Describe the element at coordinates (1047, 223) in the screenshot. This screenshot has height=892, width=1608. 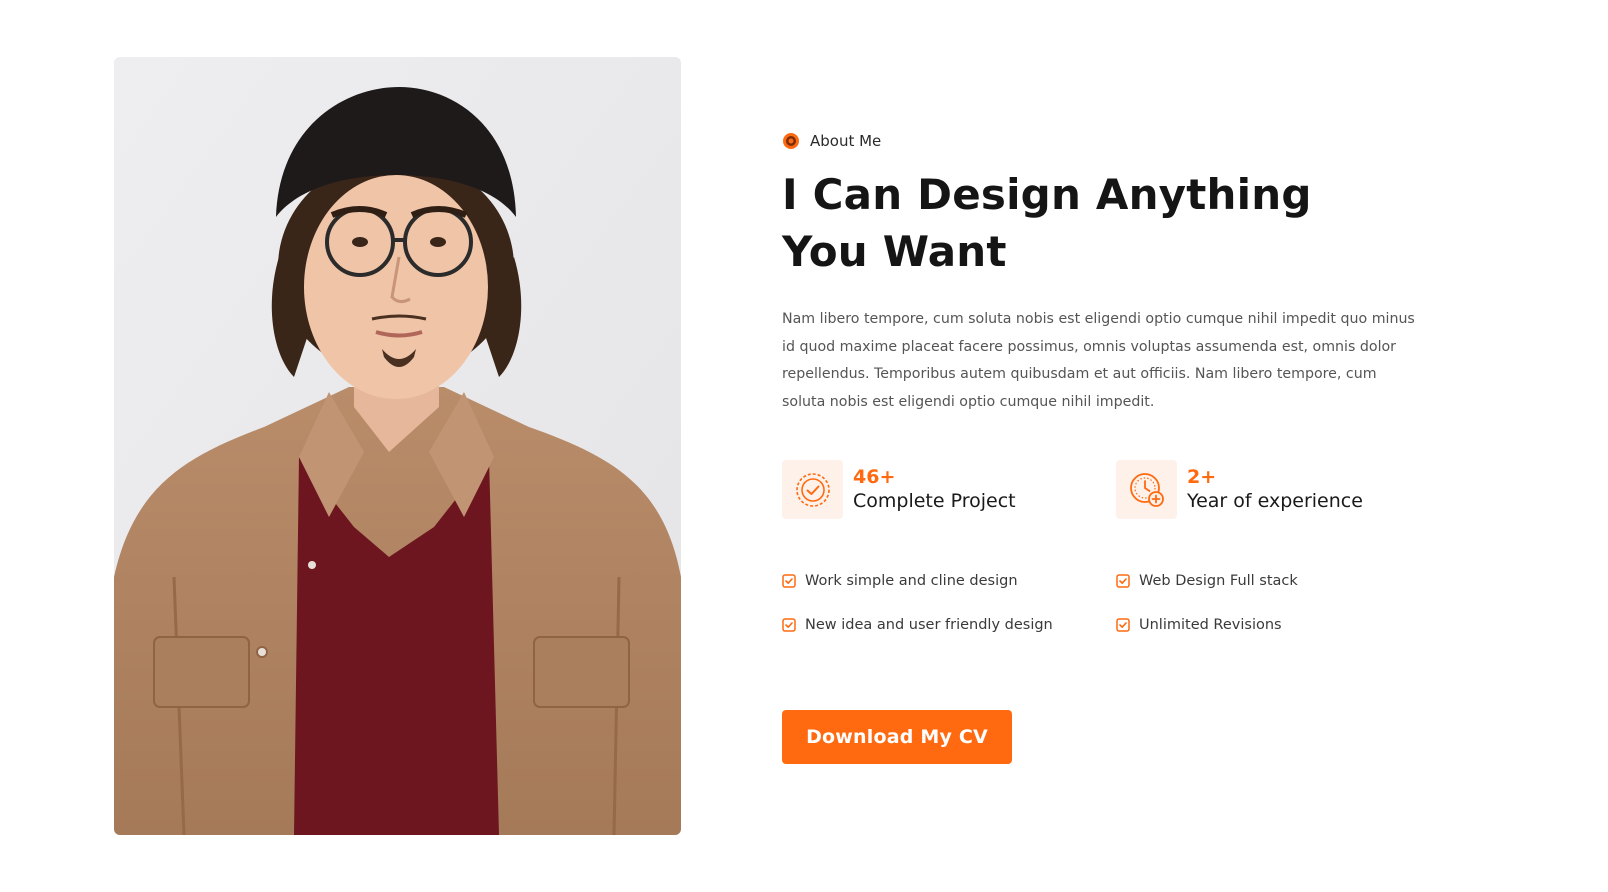
I see `section-heading: I Can Design Anything You Want` at that location.